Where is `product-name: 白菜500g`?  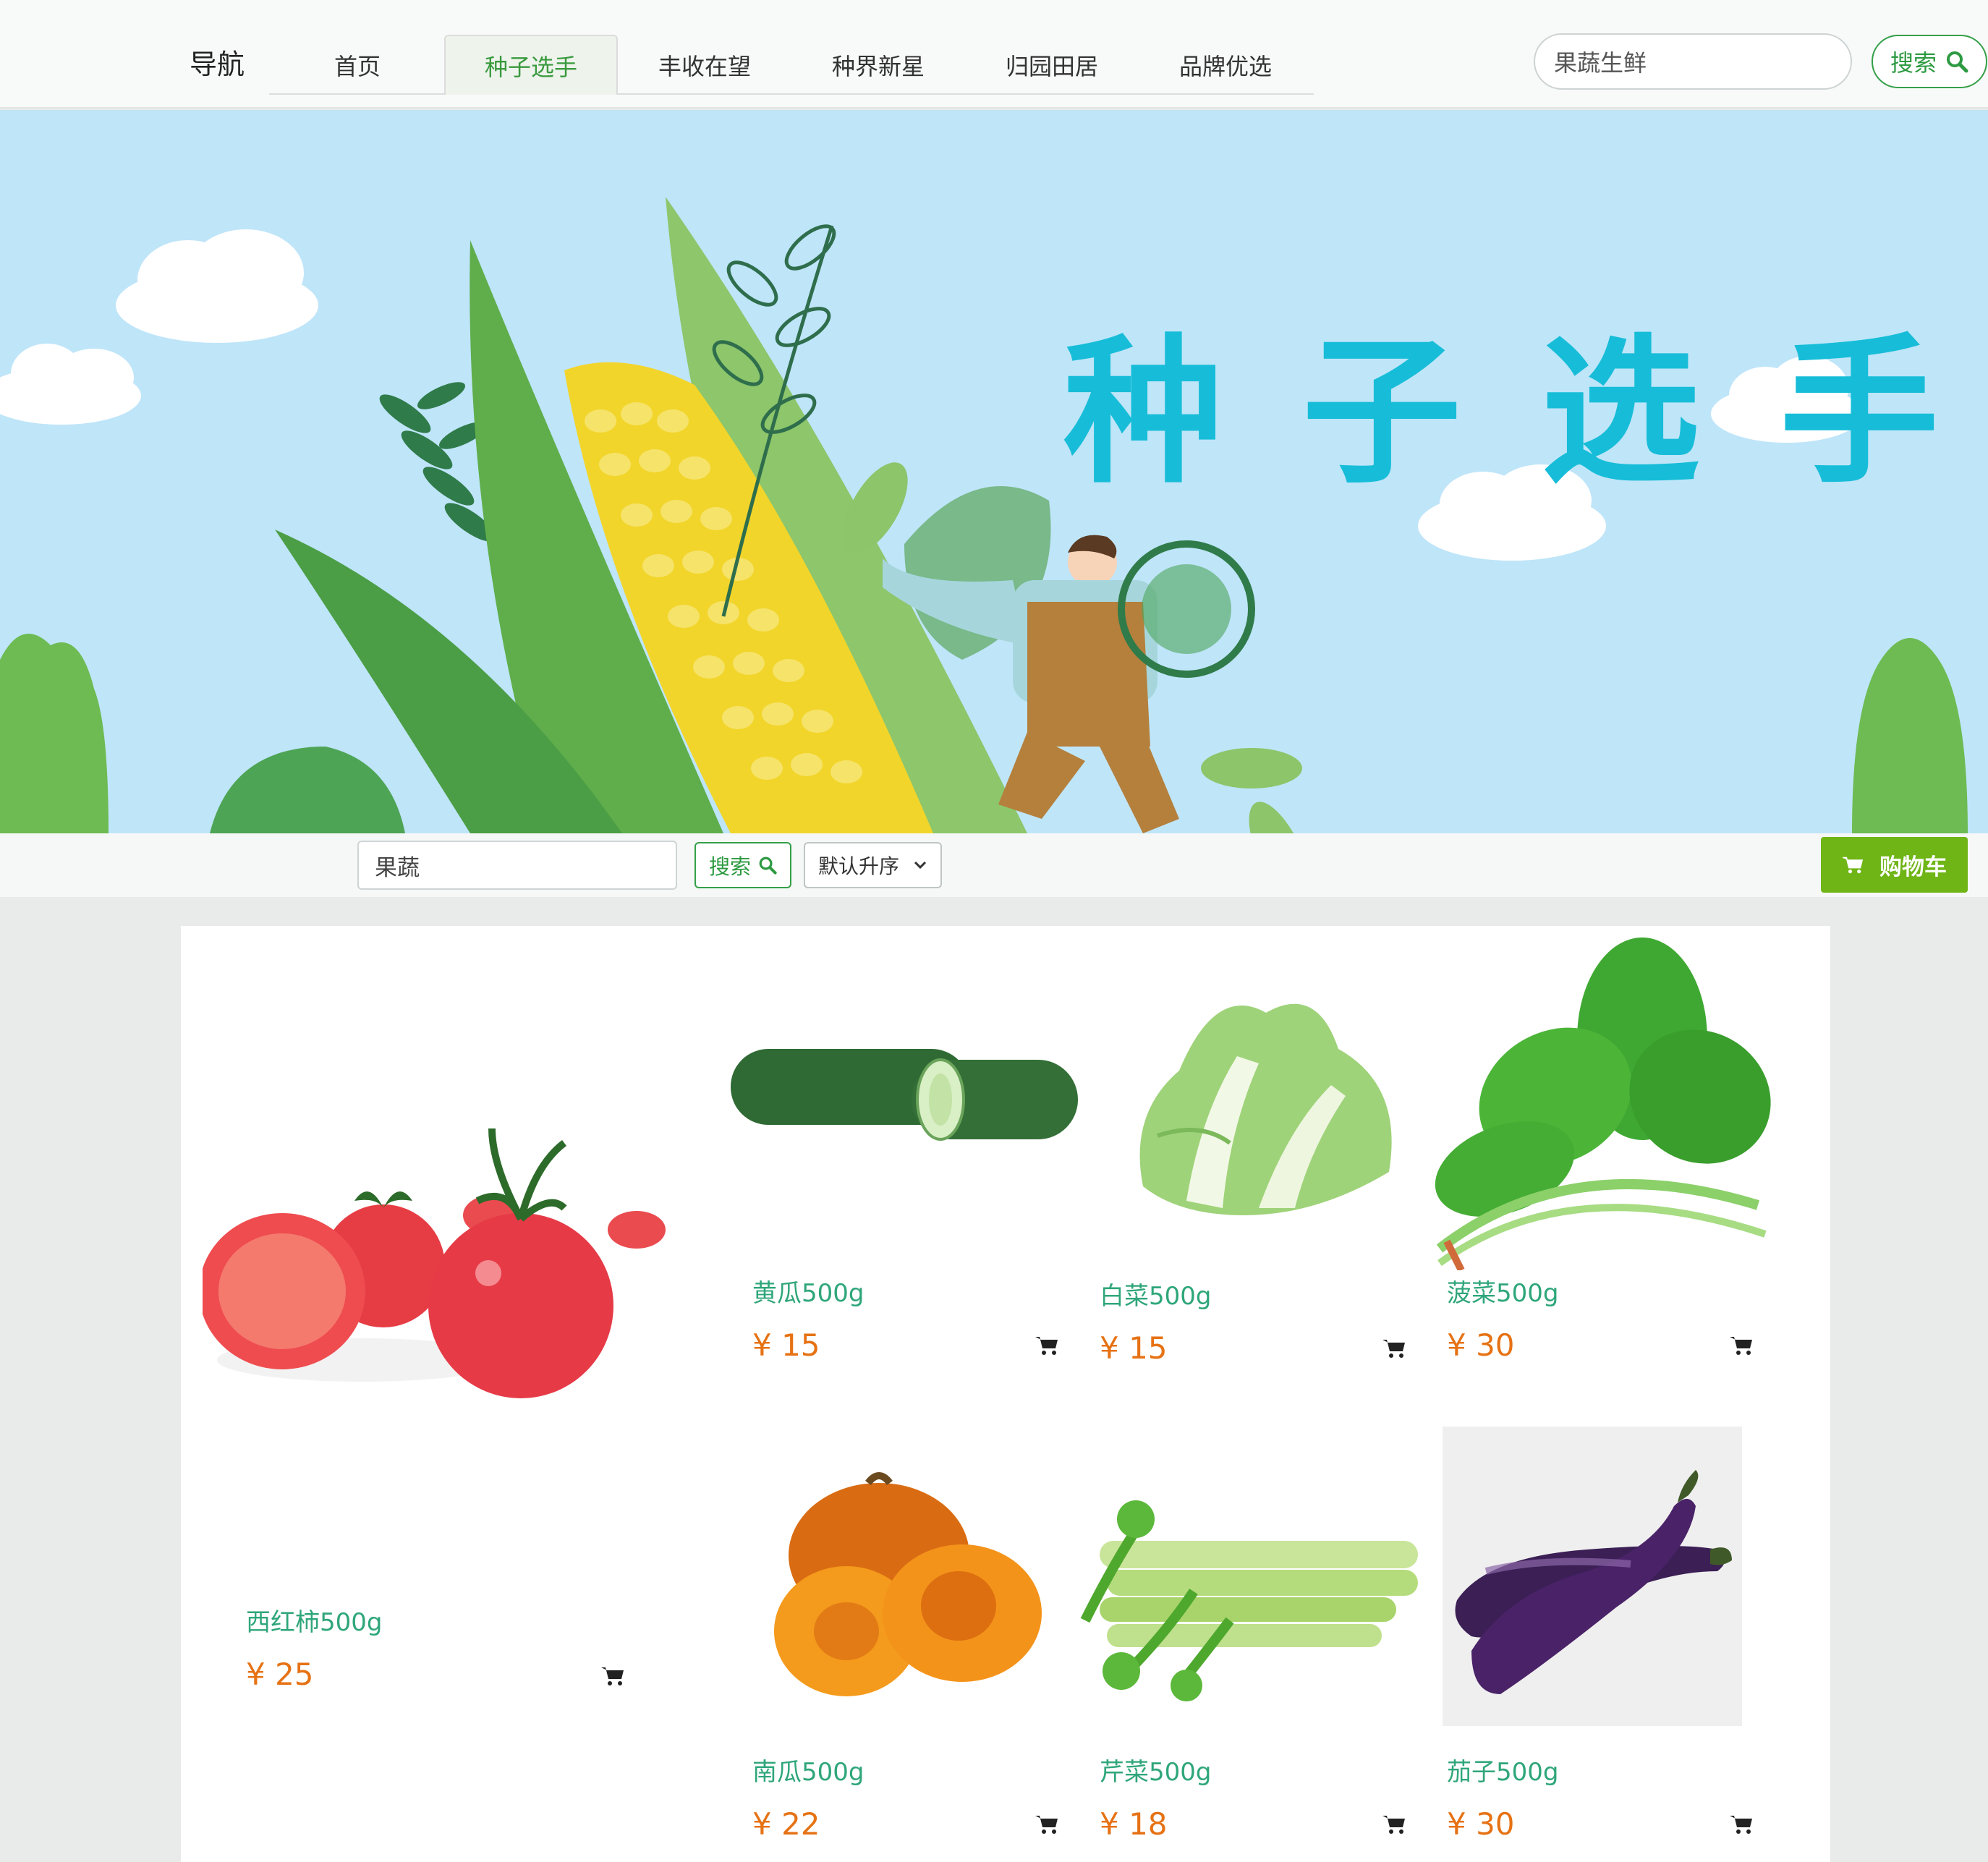 product-name: 白菜500g is located at coordinates (1155, 1294).